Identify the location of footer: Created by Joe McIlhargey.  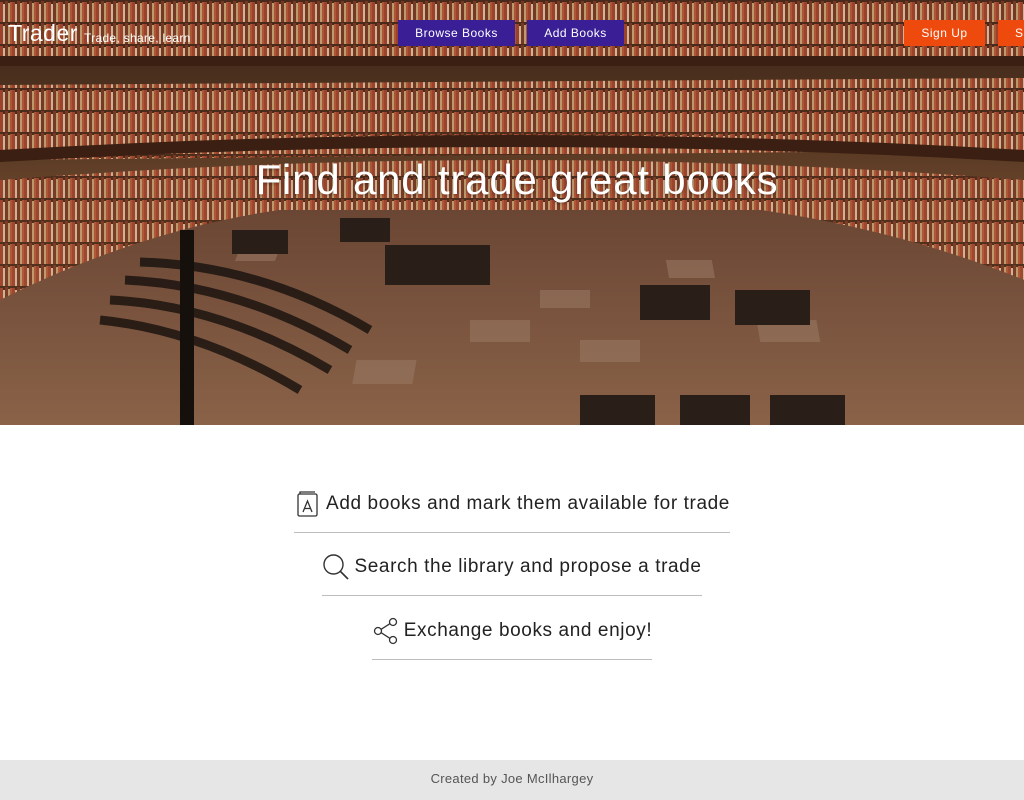
(512, 780).